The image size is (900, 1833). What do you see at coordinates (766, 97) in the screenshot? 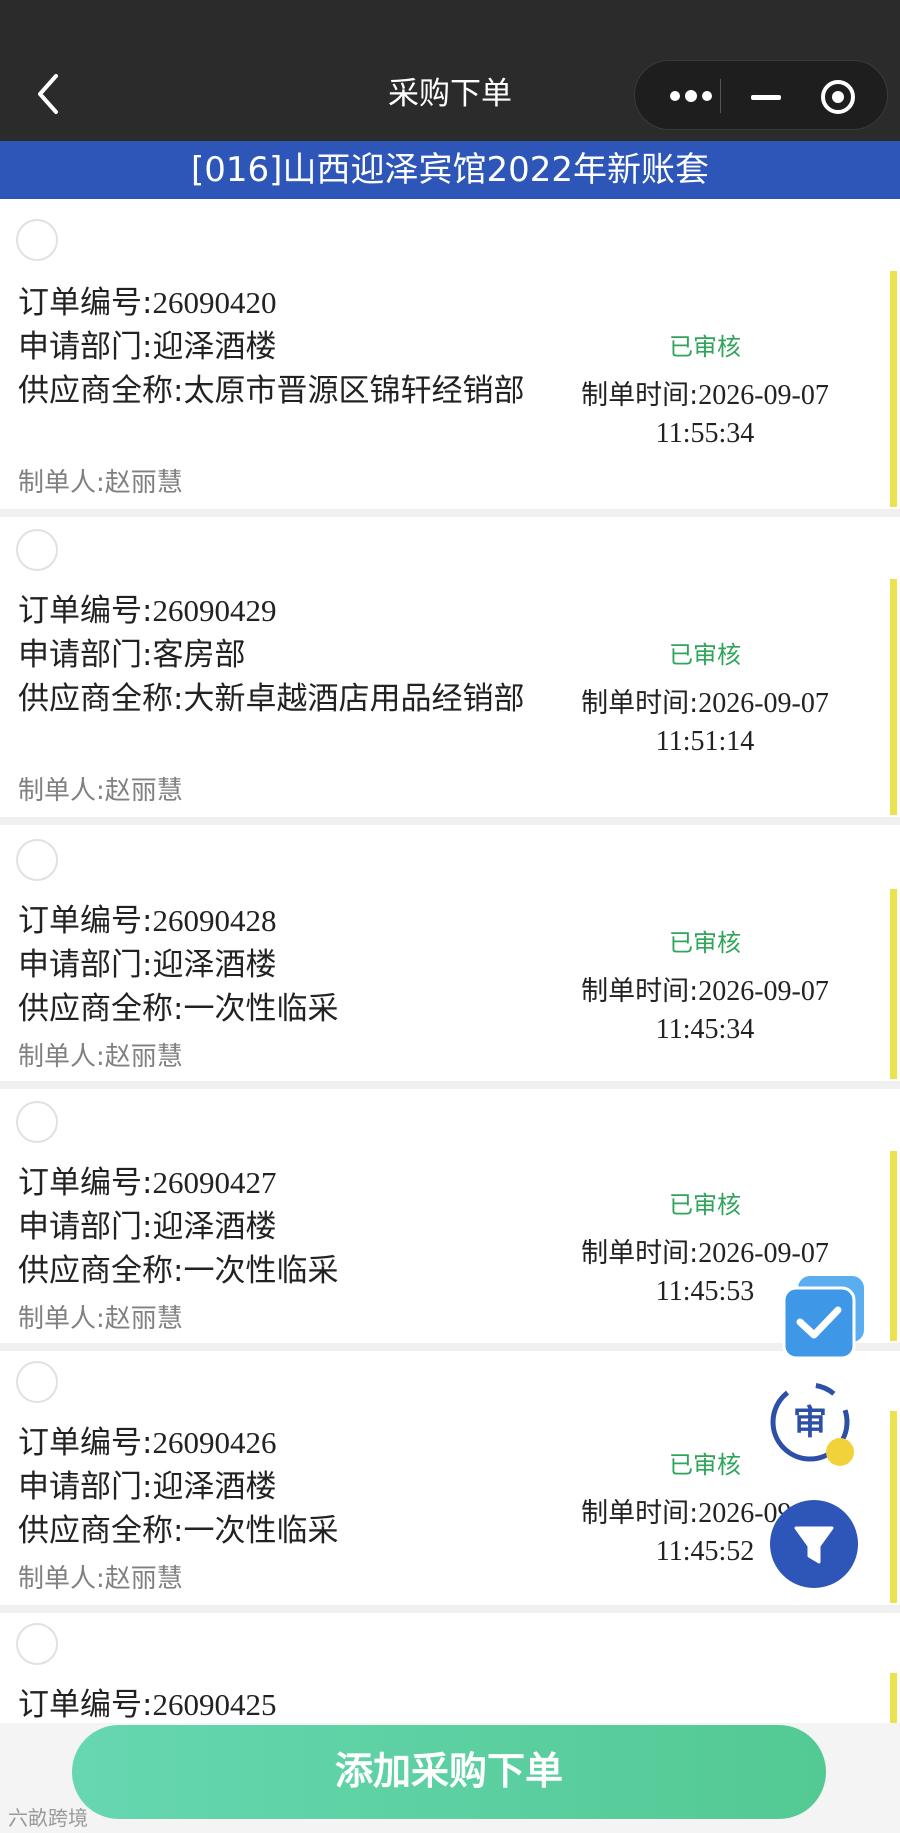
I see `minimize-icon` at bounding box center [766, 97].